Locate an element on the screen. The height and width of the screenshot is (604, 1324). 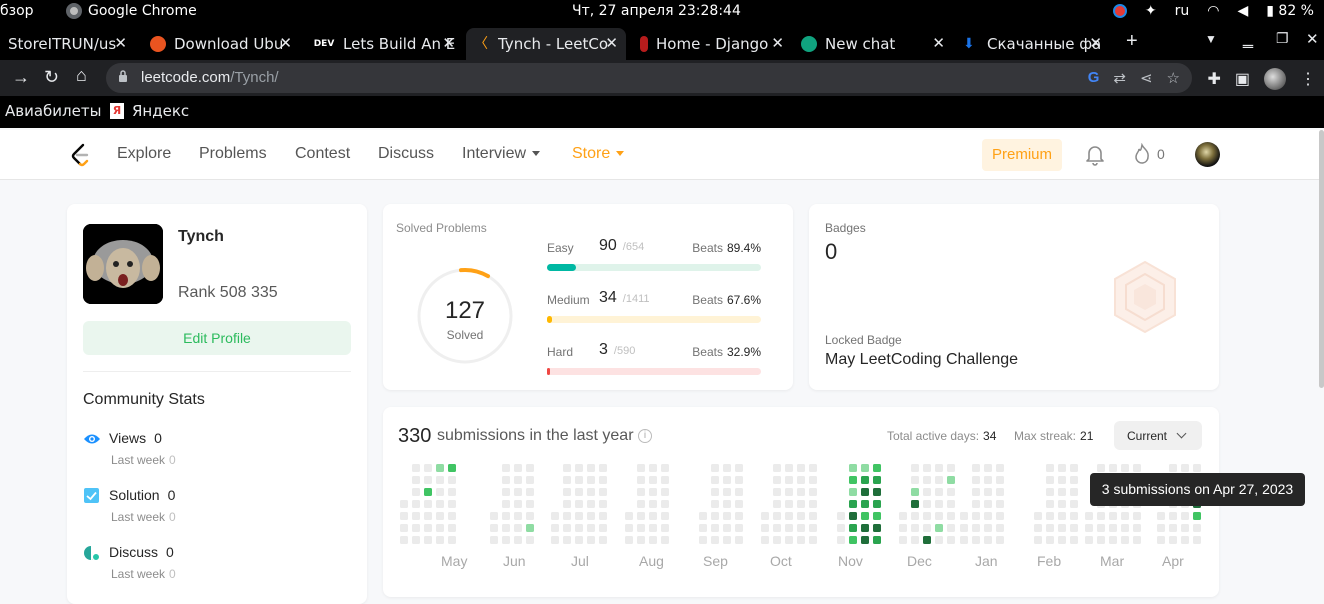
leetcode-logo-icon is located at coordinates (81, 155).